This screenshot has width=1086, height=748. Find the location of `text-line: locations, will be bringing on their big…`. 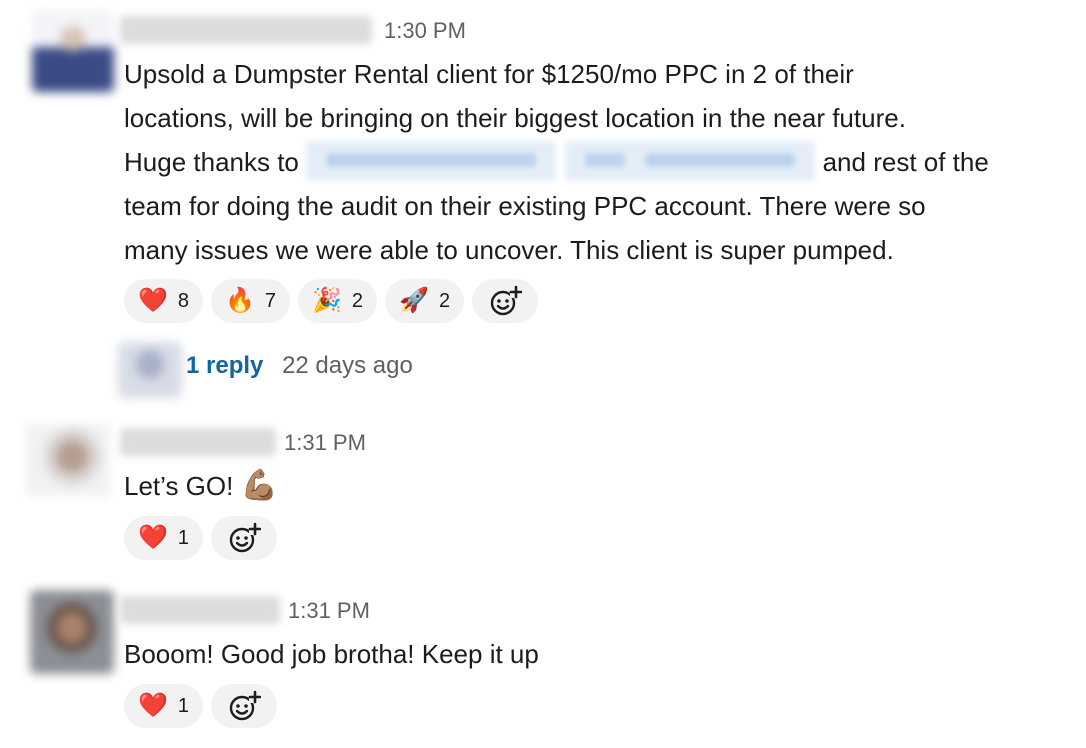

text-line: locations, will be bringing on their big… is located at coordinates (515, 118).